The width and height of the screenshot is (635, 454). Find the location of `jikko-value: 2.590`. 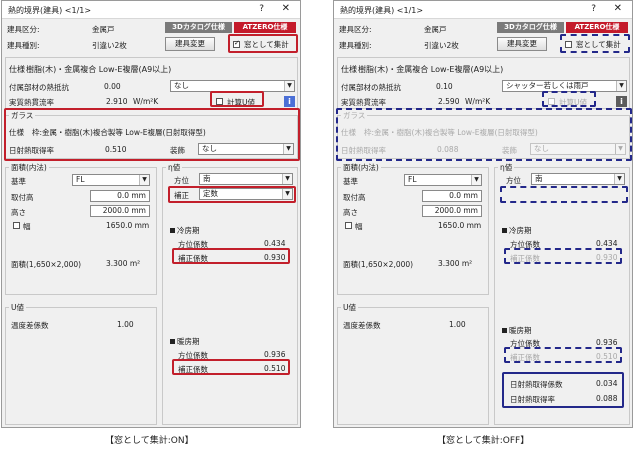

jikko-value: 2.590 is located at coordinates (449, 101).